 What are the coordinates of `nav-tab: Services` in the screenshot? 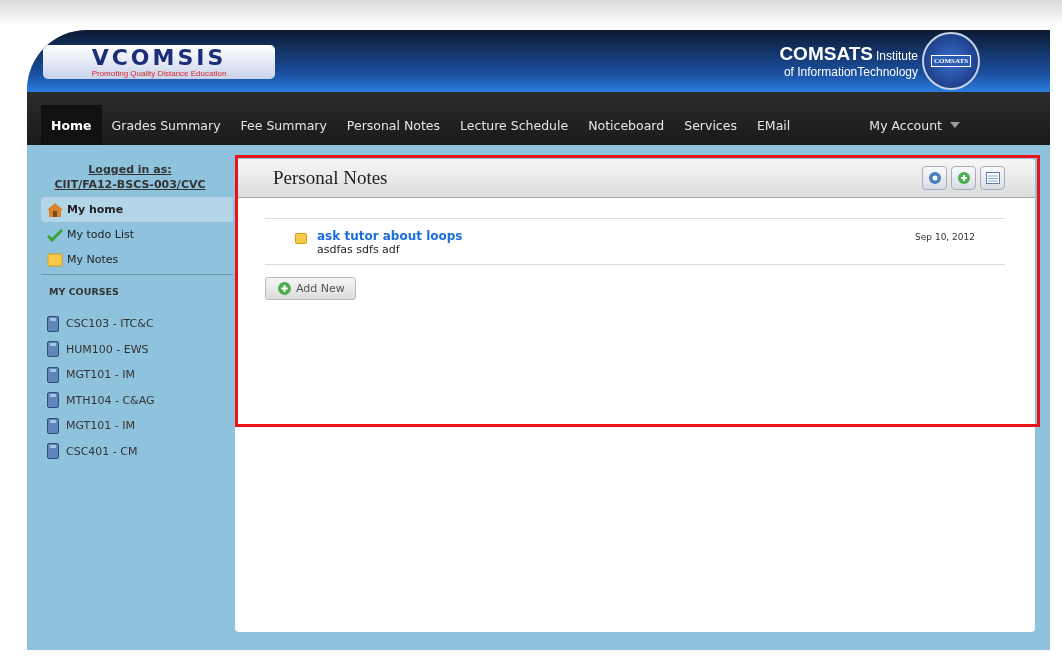 It's located at (710, 125).